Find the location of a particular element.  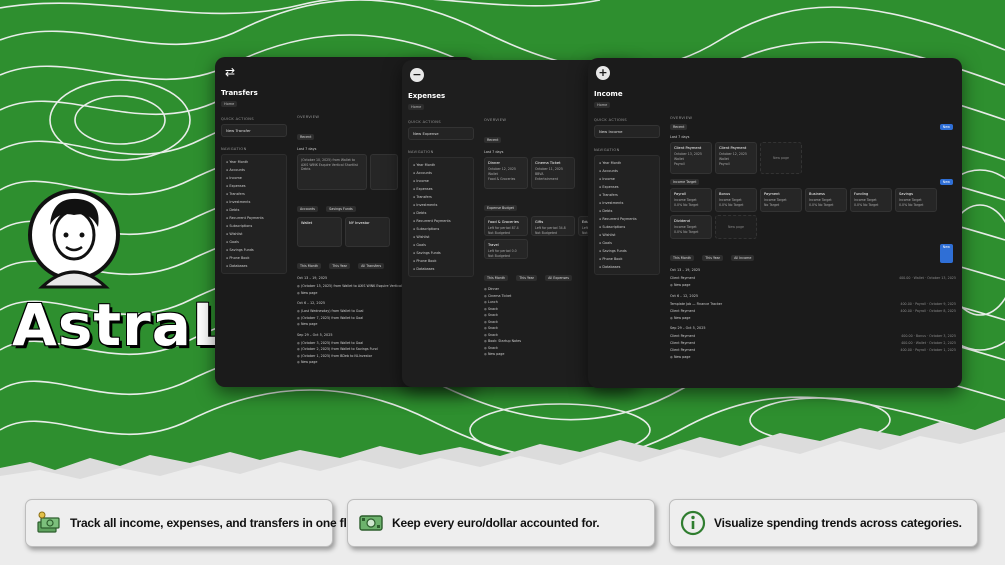

tab-accounts: Accounts is located at coordinates (308, 209).